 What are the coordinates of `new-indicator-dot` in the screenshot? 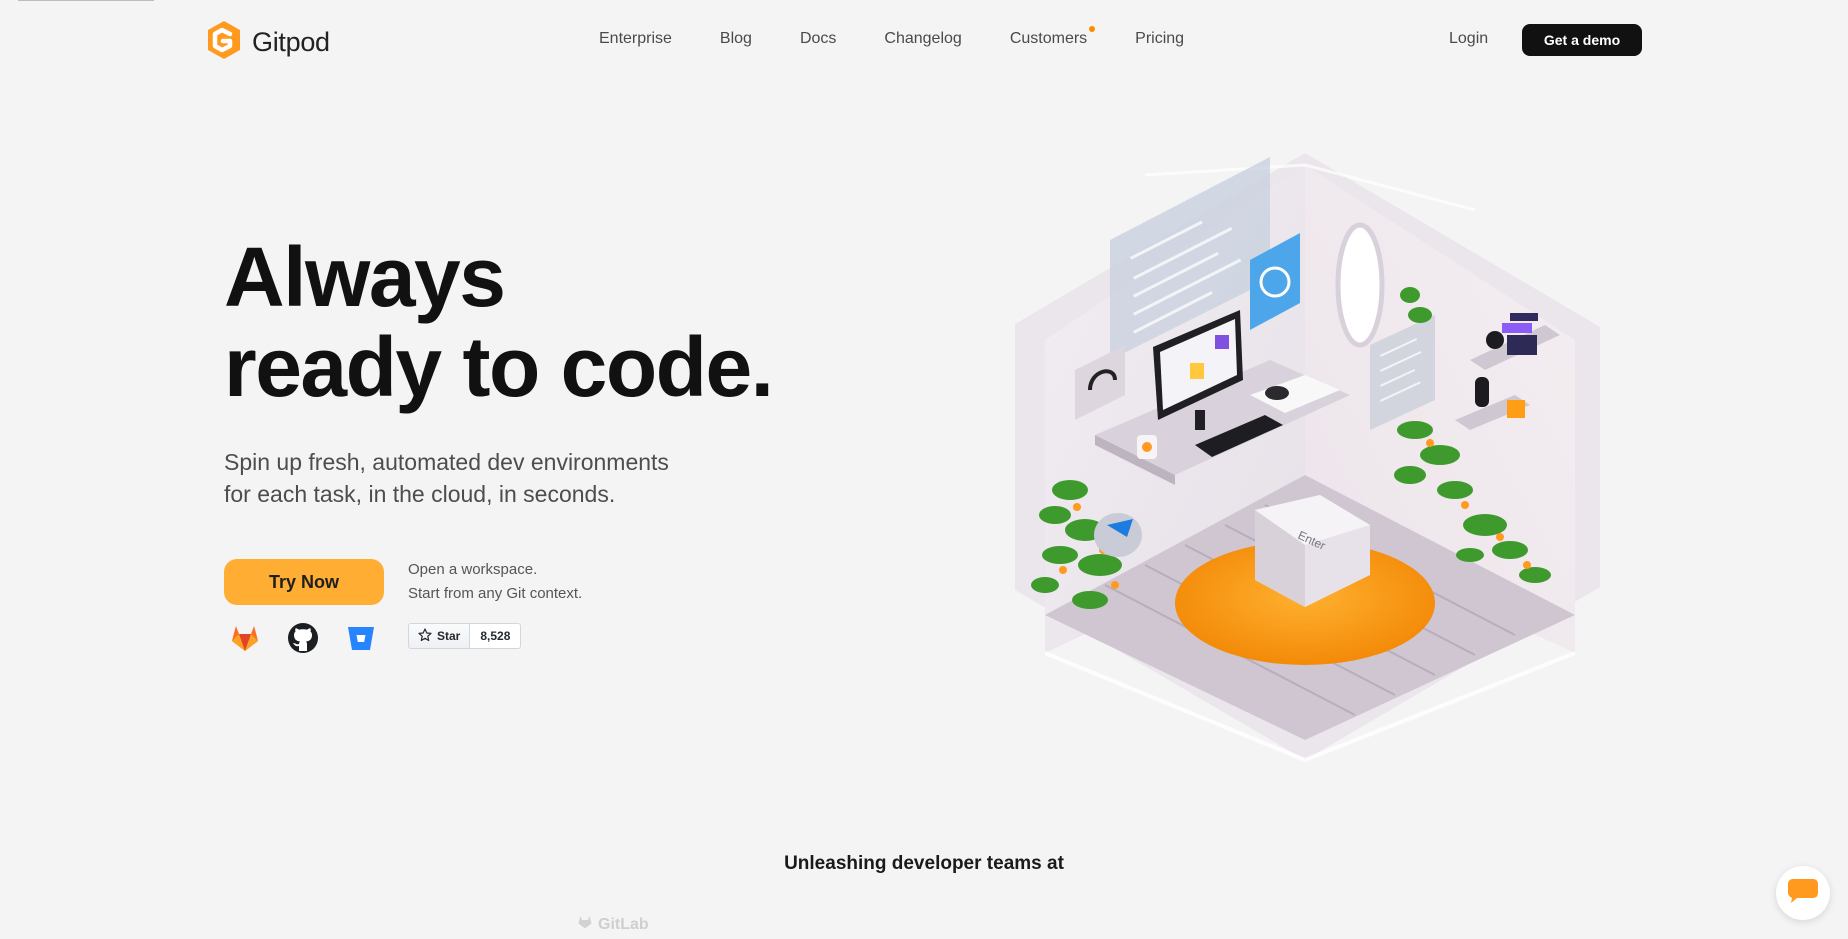 It's located at (1092, 29).